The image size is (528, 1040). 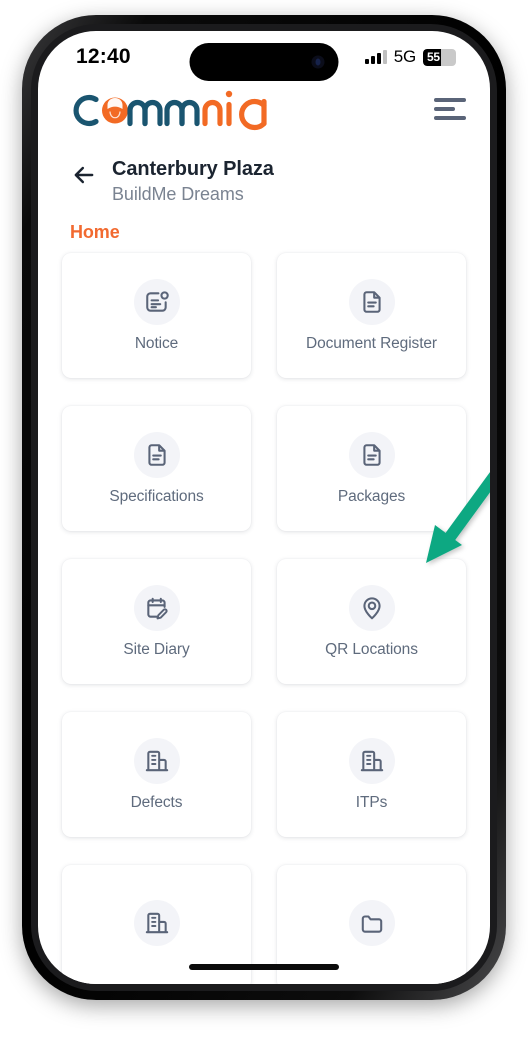 What do you see at coordinates (371, 607) in the screenshot?
I see `map-pin-icon` at bounding box center [371, 607].